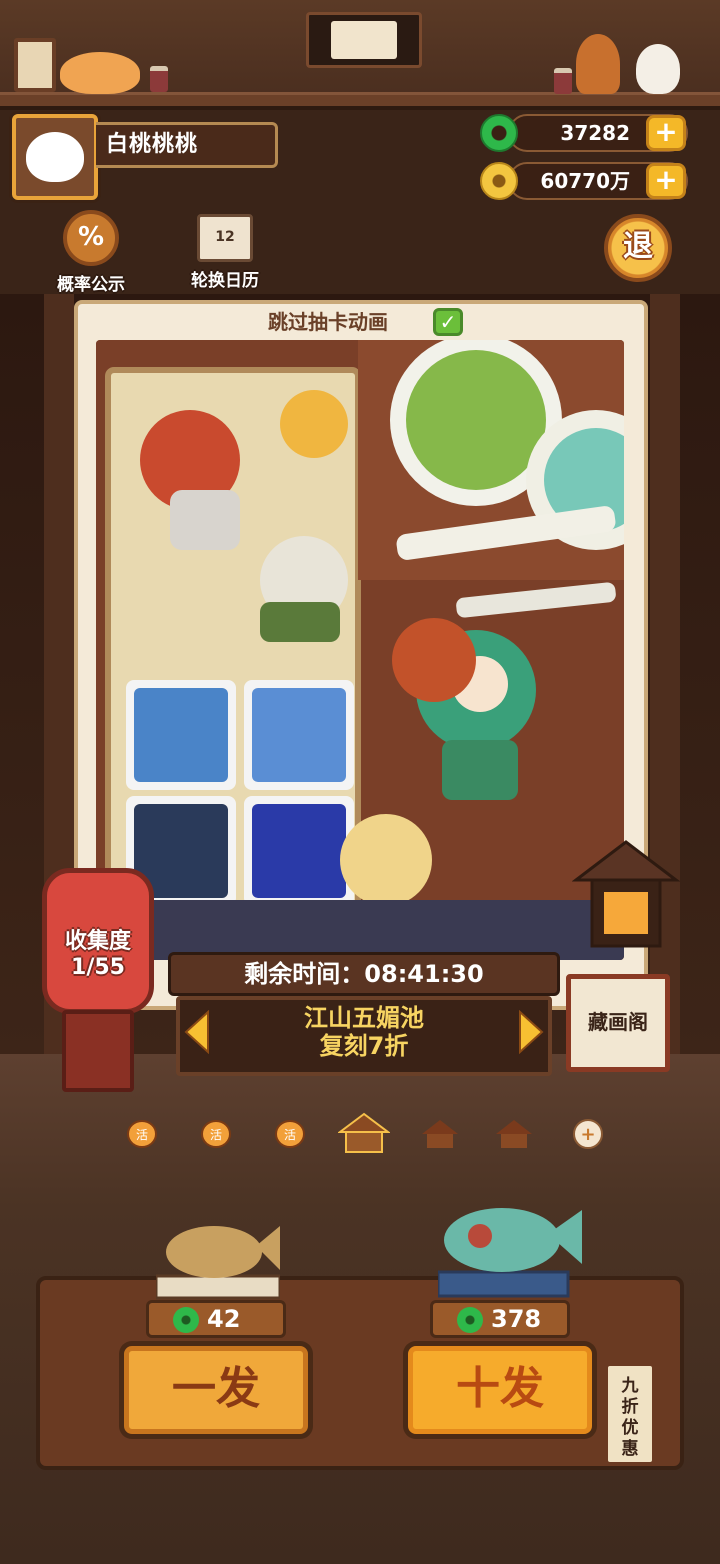 Image resolution: width=720 pixels, height=1564 pixels. Describe the element at coordinates (224, 1319) in the screenshot. I see `single-draw-cost-value: 42` at that location.